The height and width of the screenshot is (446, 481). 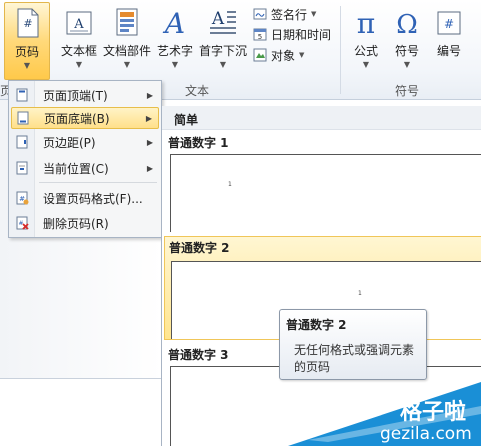 I want to click on group-label-symbols: 符号, so click(x=407, y=91).